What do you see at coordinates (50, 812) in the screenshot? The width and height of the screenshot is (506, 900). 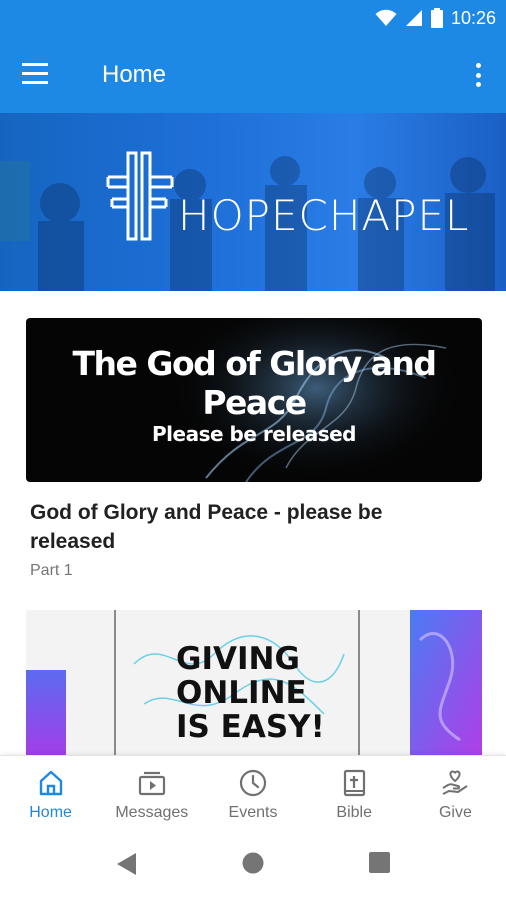 I see `nav-home-label: Home` at bounding box center [50, 812].